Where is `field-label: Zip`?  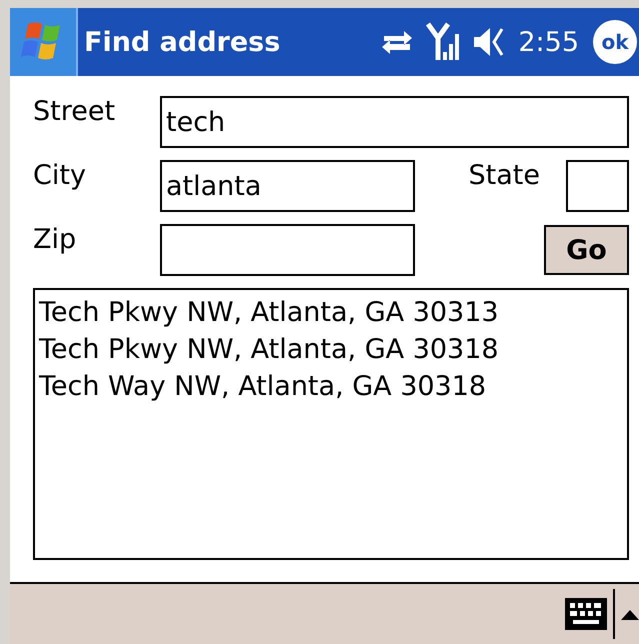 field-label: Zip is located at coordinates (55, 239).